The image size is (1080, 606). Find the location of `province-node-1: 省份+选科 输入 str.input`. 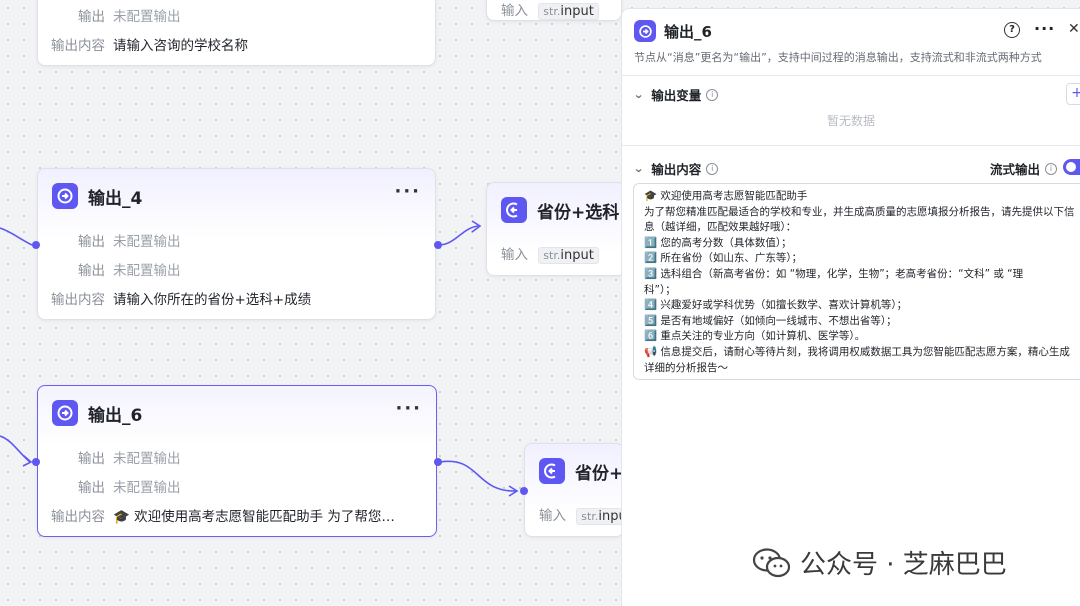

province-node-1: 省份+选科 输入 str.input is located at coordinates (556, 229).